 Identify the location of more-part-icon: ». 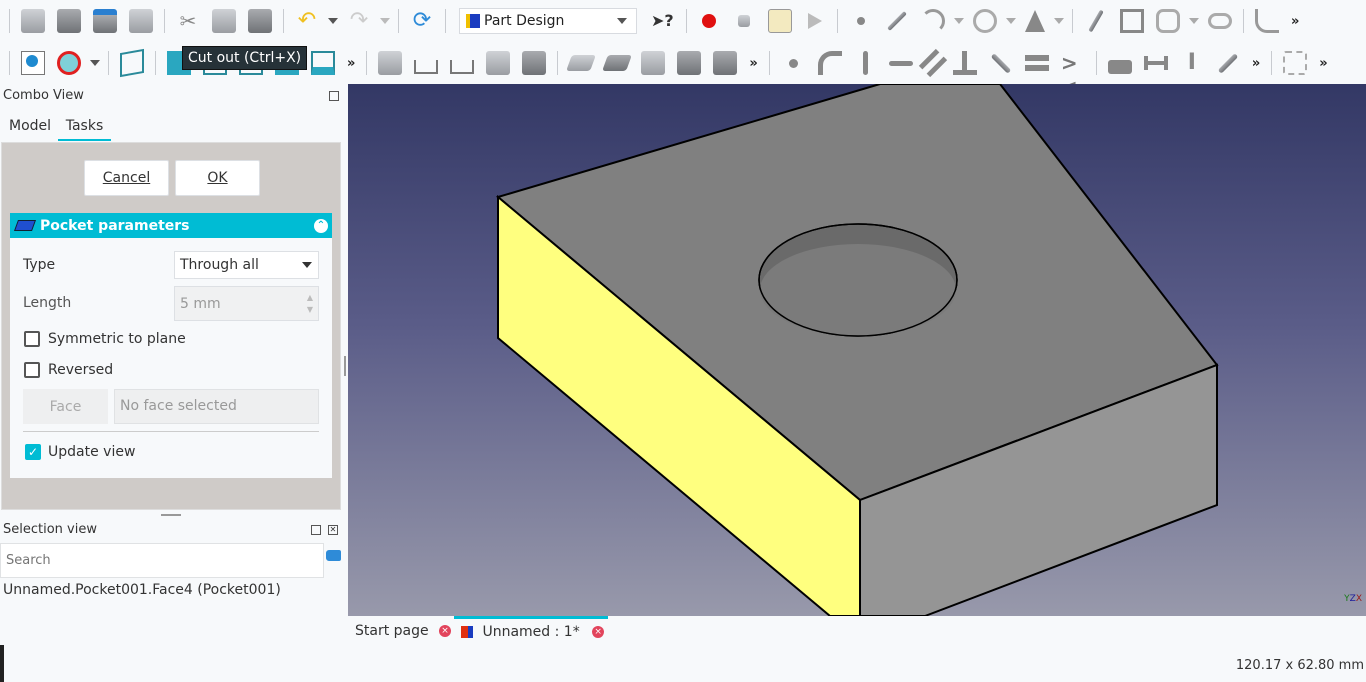
(753, 63).